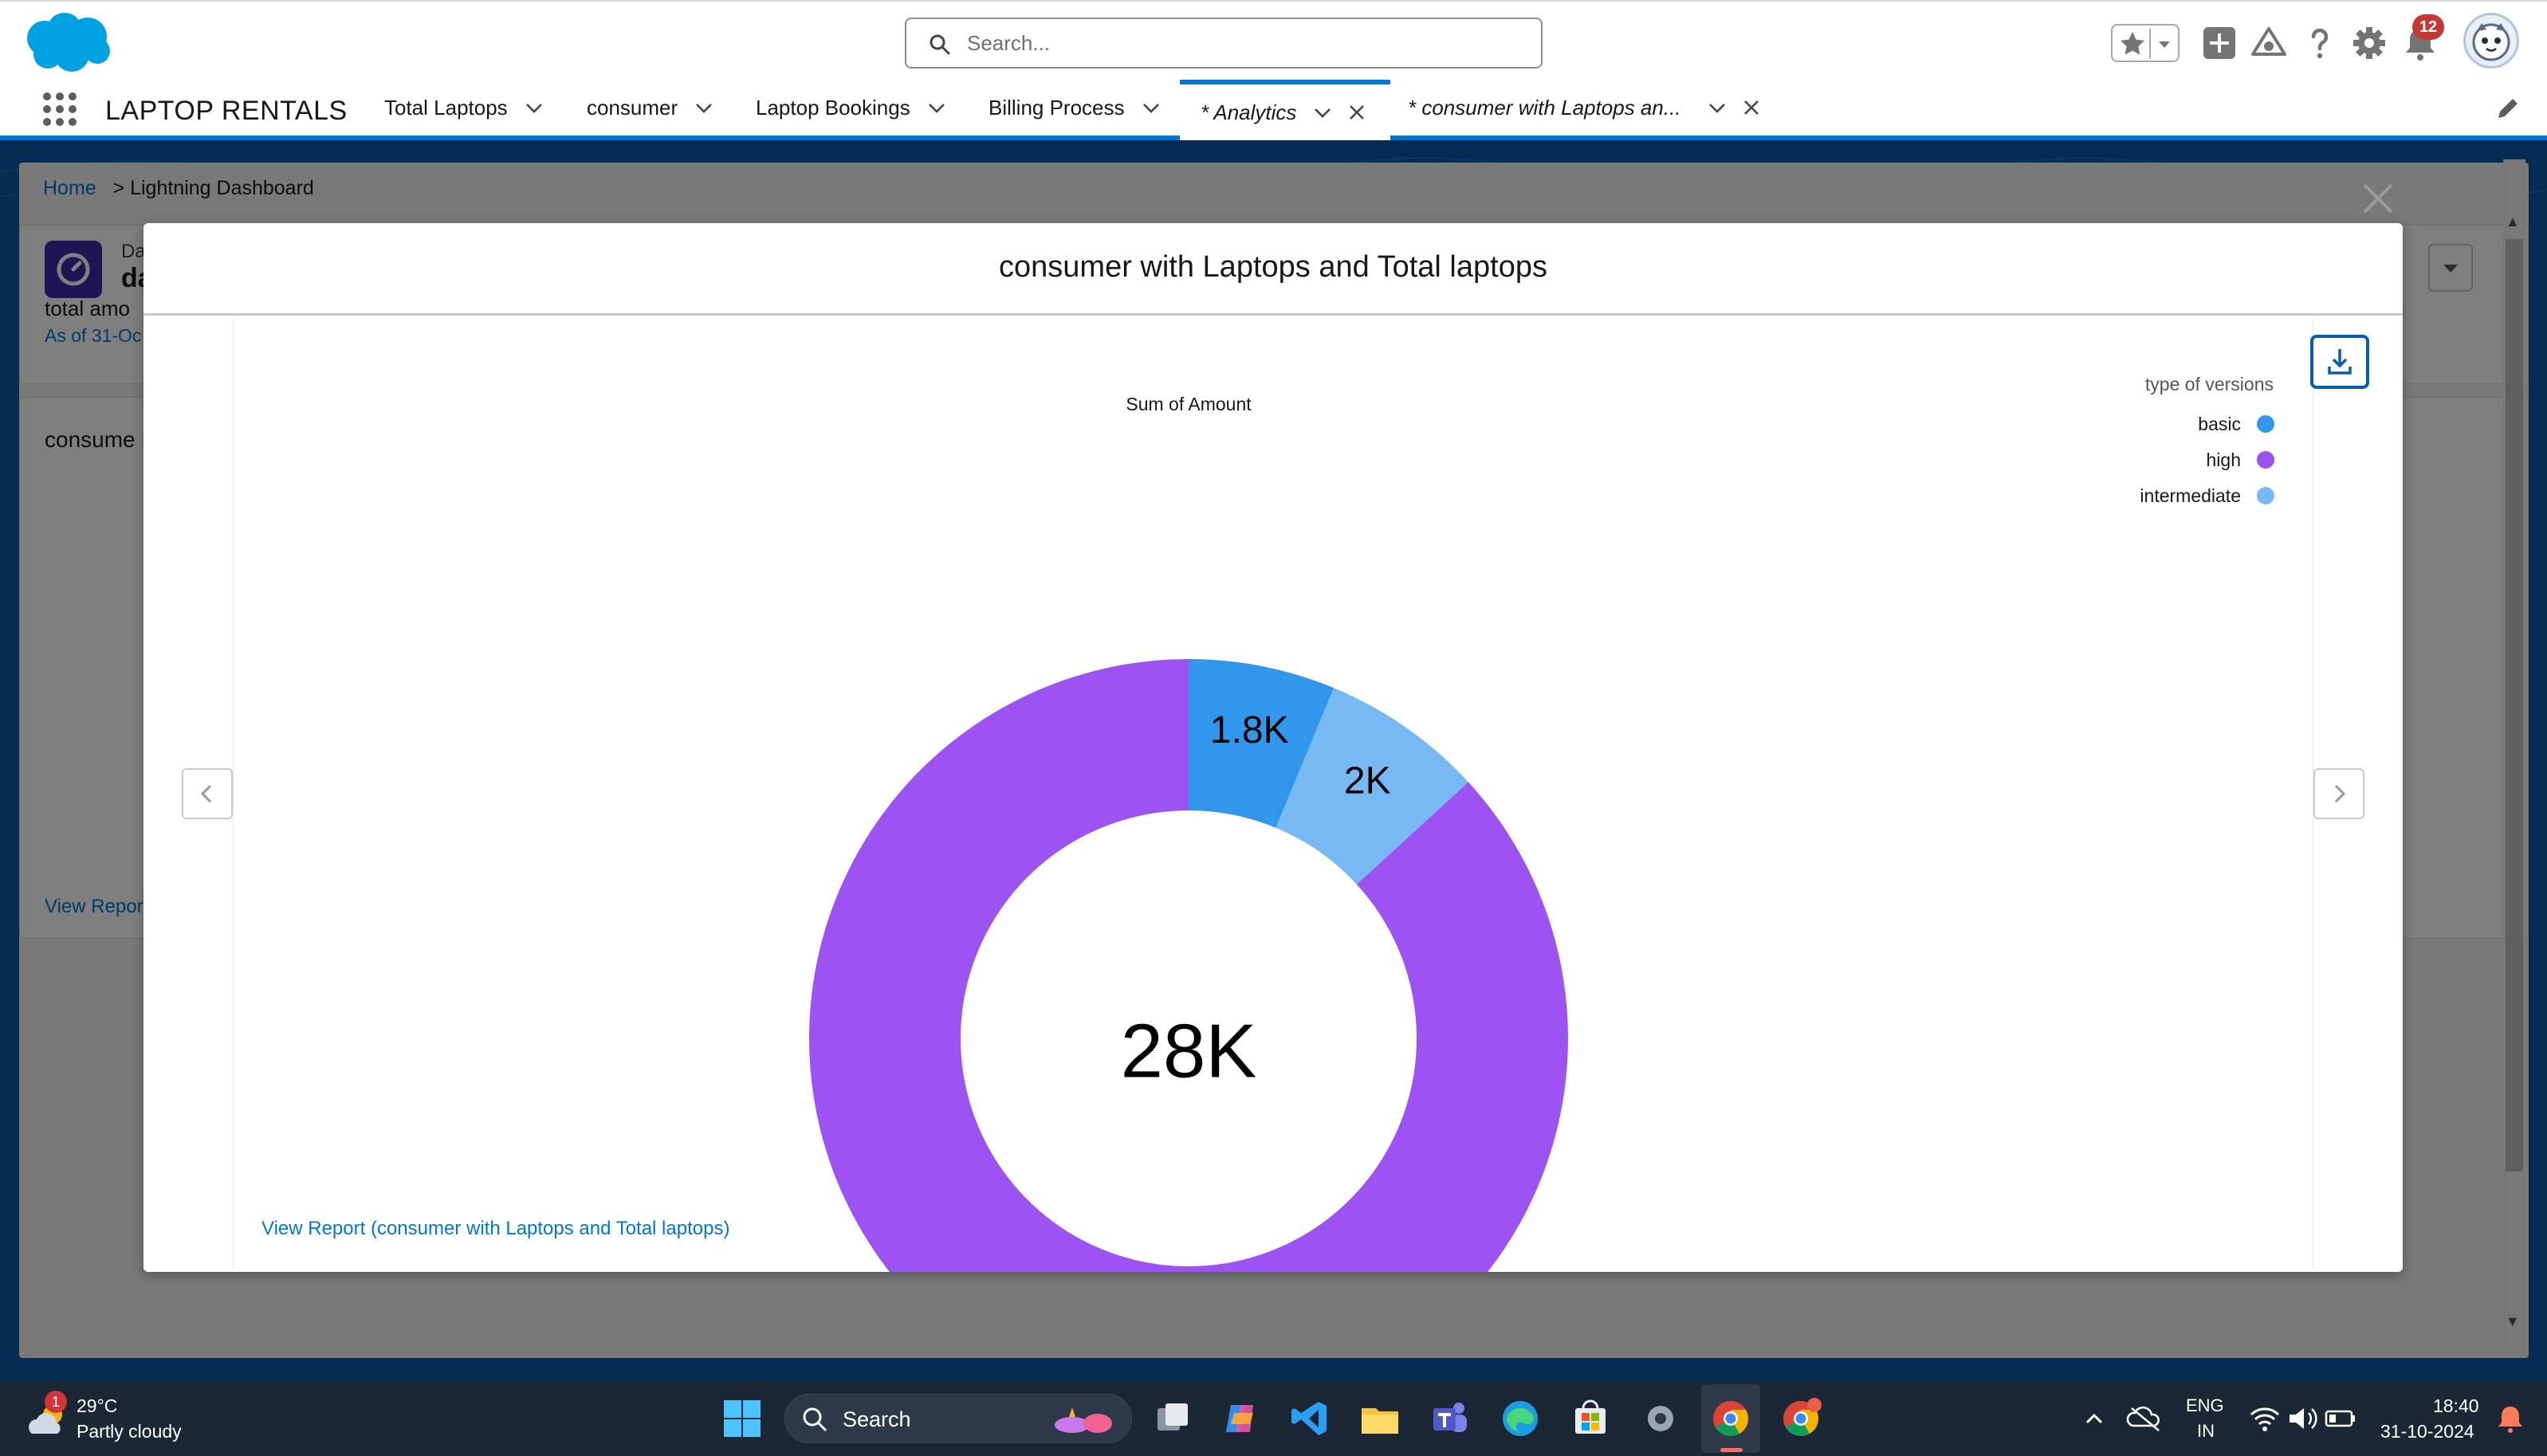  I want to click on app-name: LAPTOP RENTALS, so click(226, 111).